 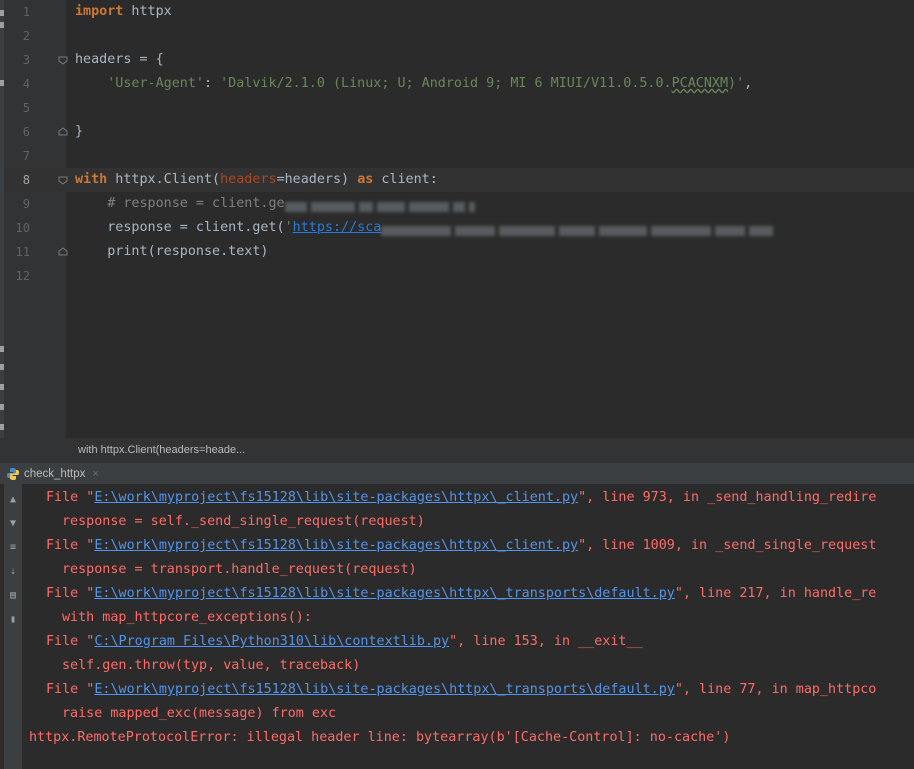 What do you see at coordinates (13, 620) in the screenshot?
I see `delete-icon: ▮` at bounding box center [13, 620].